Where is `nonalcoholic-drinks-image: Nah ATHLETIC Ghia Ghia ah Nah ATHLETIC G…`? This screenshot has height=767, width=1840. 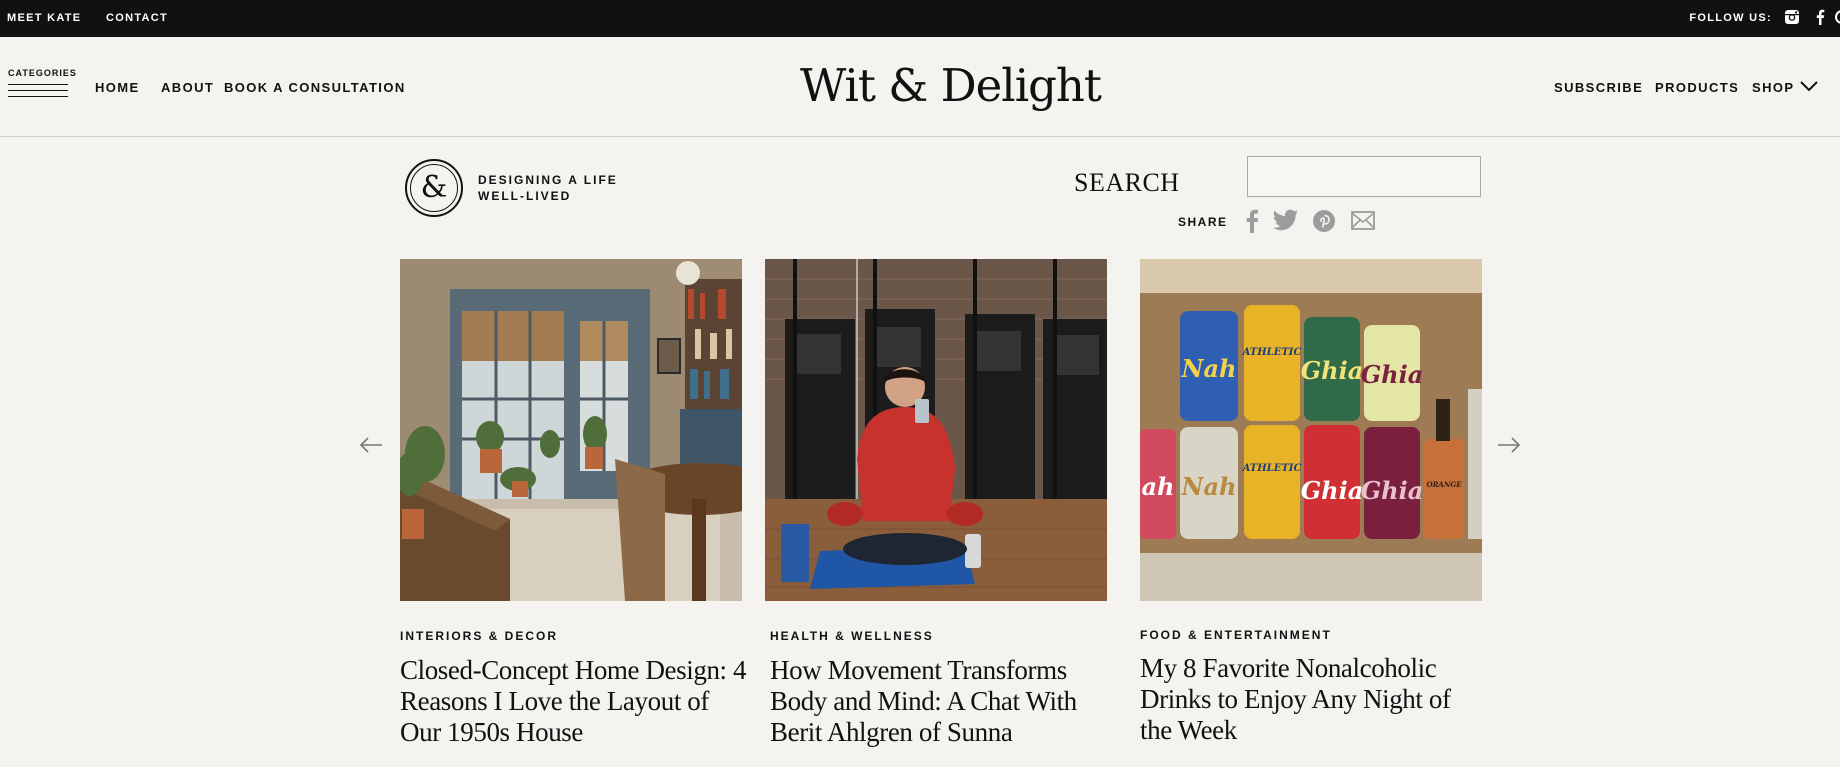 nonalcoholic-drinks-image: Nah ATHLETIC Ghia Ghia ah Nah ATHLETIC G… is located at coordinates (1311, 430).